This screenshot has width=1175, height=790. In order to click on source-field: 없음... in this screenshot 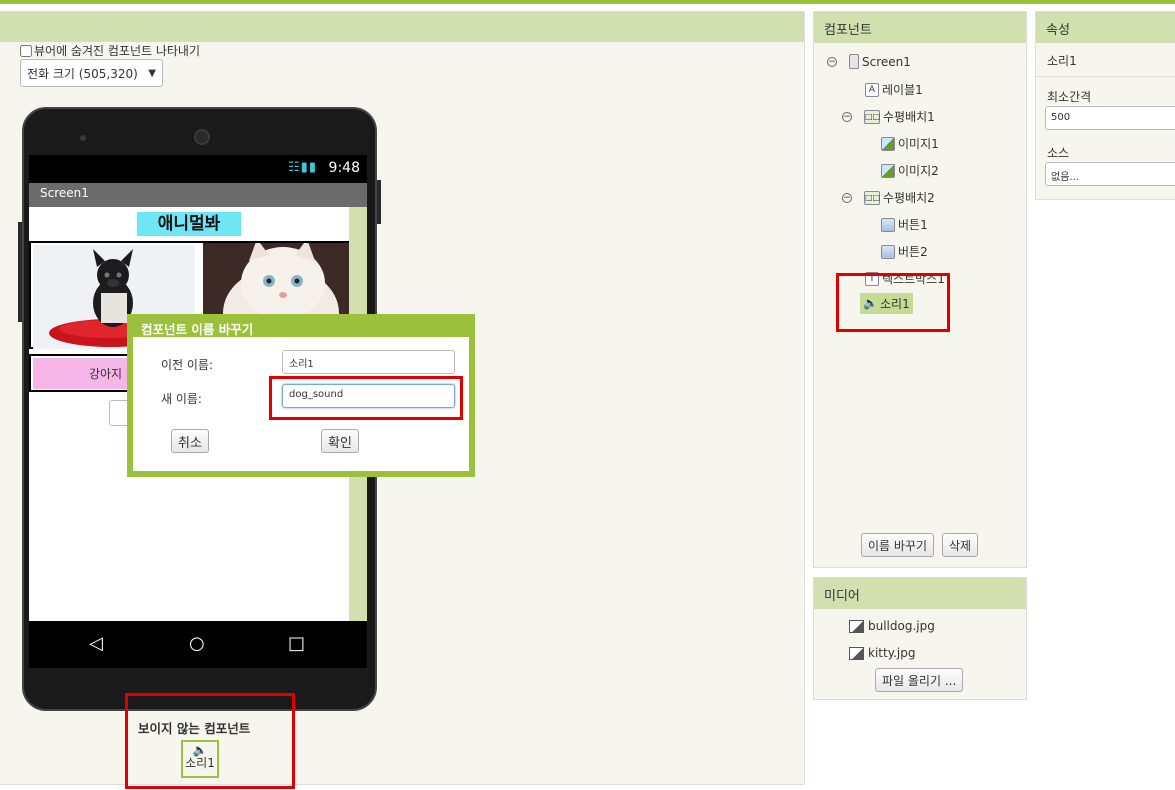, I will do `click(1110, 174)`.